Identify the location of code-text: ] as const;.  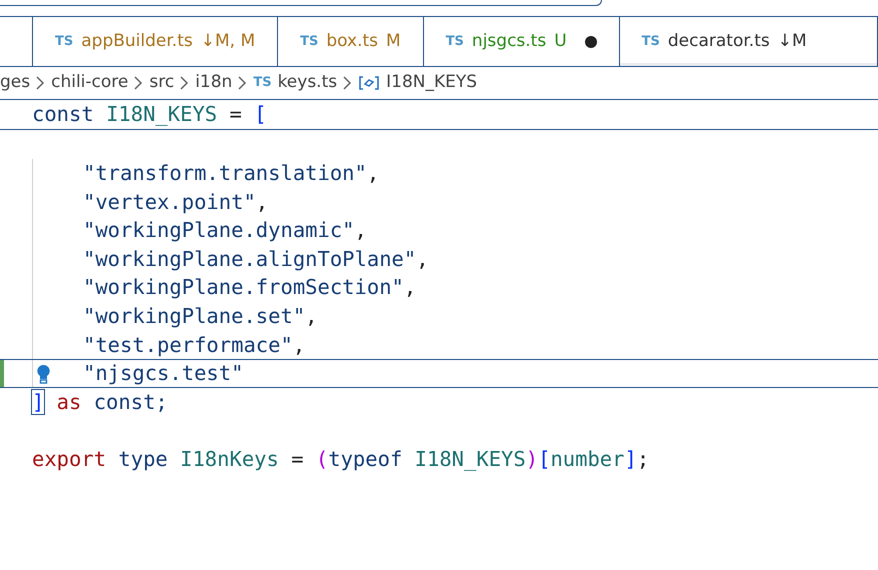
(100, 402).